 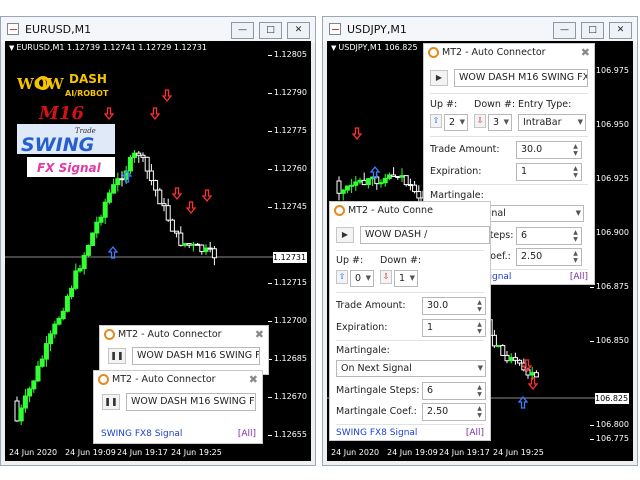 What do you see at coordinates (609, 424) in the screenshot?
I see `price-tick-label: 106.800` at bounding box center [609, 424].